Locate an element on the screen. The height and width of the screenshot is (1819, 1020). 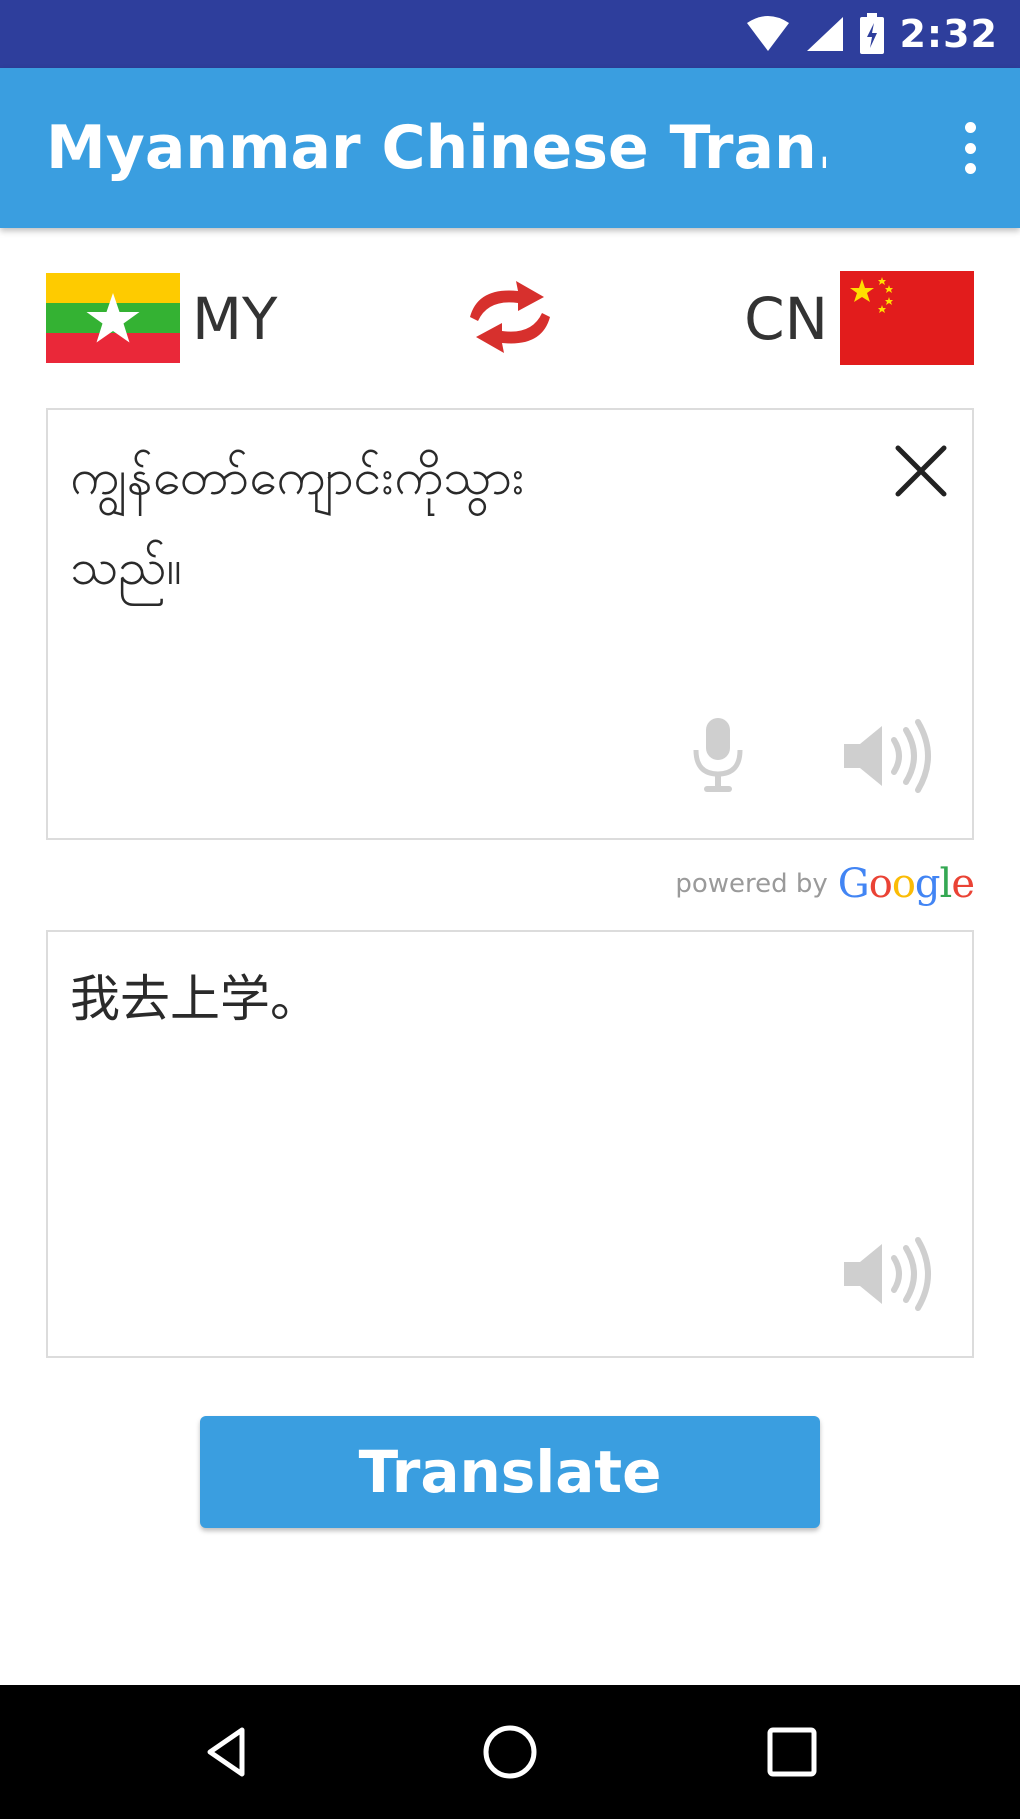
google-logo-letter: G is located at coordinates (853, 884).